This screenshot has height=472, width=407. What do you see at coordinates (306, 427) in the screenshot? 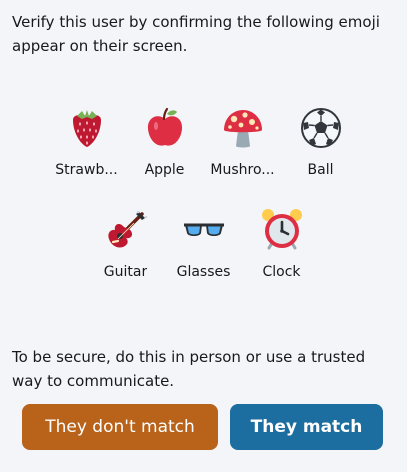
I see `they-match-button: They match` at bounding box center [306, 427].